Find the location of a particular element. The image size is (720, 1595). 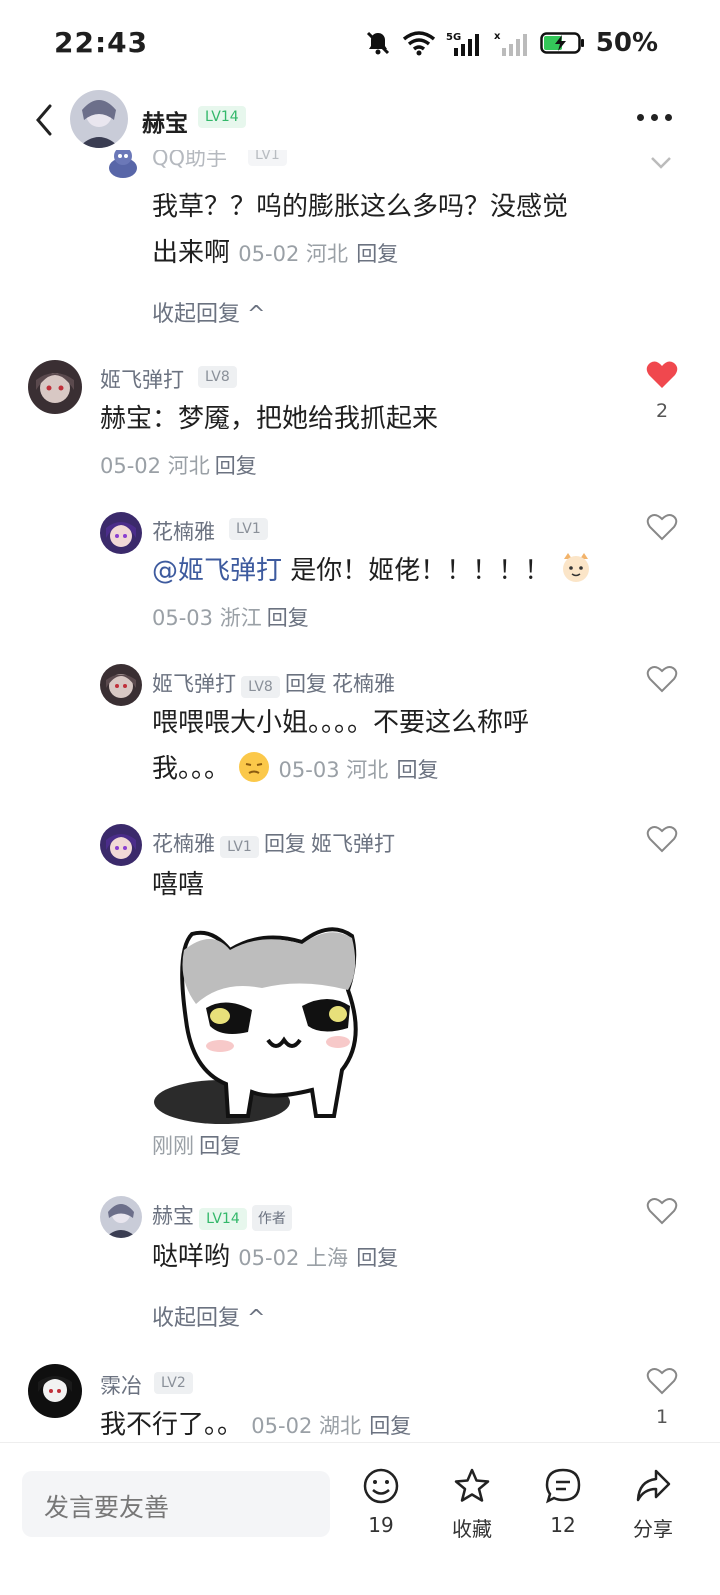

smiley-icon is located at coordinates (381, 1486).